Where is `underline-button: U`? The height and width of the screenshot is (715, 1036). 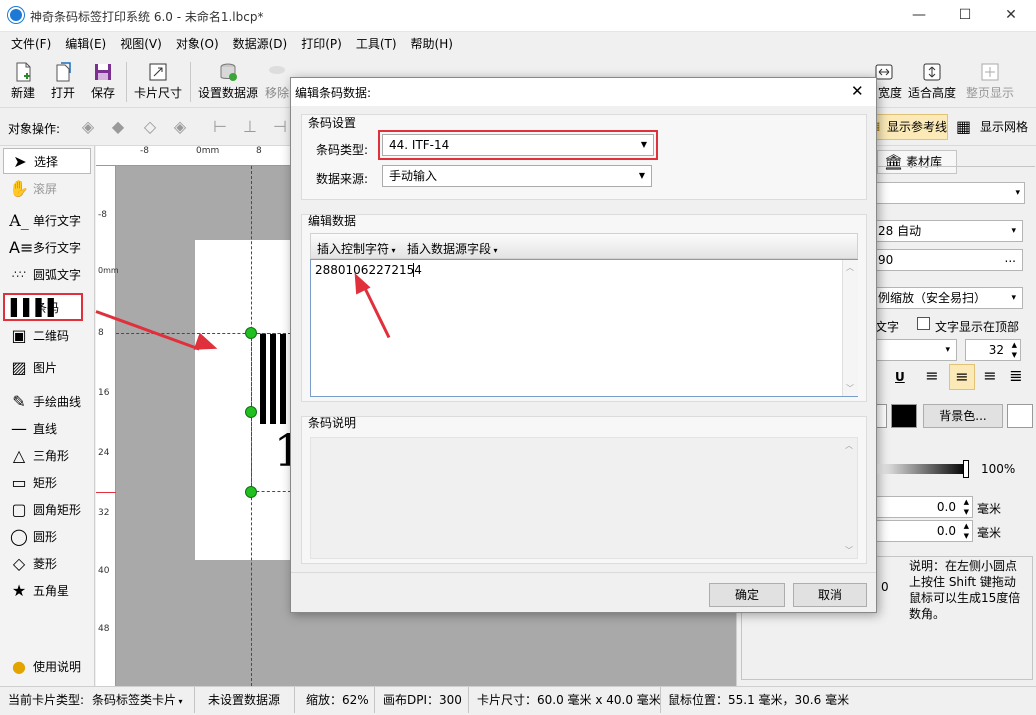
underline-button: U is located at coordinates (900, 377).